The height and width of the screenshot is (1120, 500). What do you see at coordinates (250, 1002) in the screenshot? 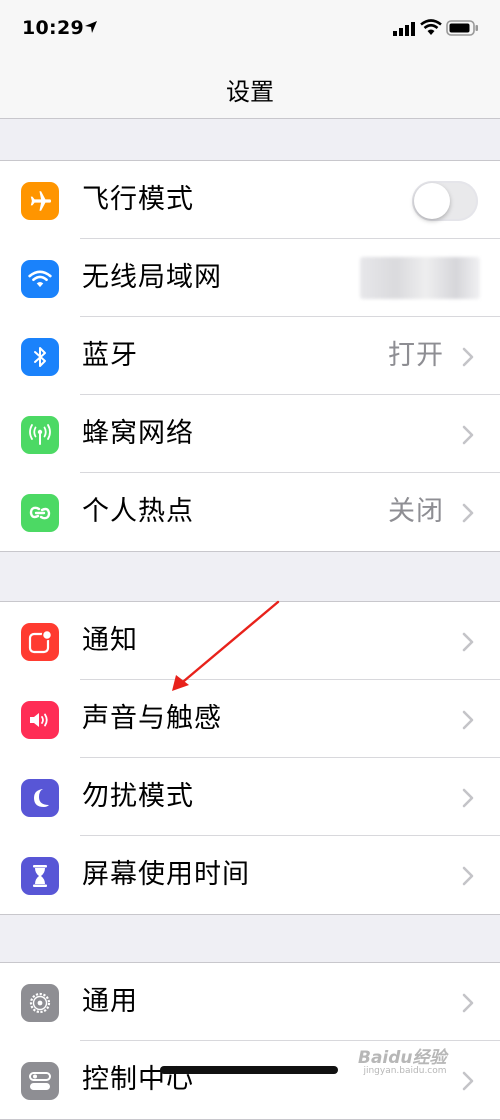
I see `settings-row-general: 通用` at bounding box center [250, 1002].